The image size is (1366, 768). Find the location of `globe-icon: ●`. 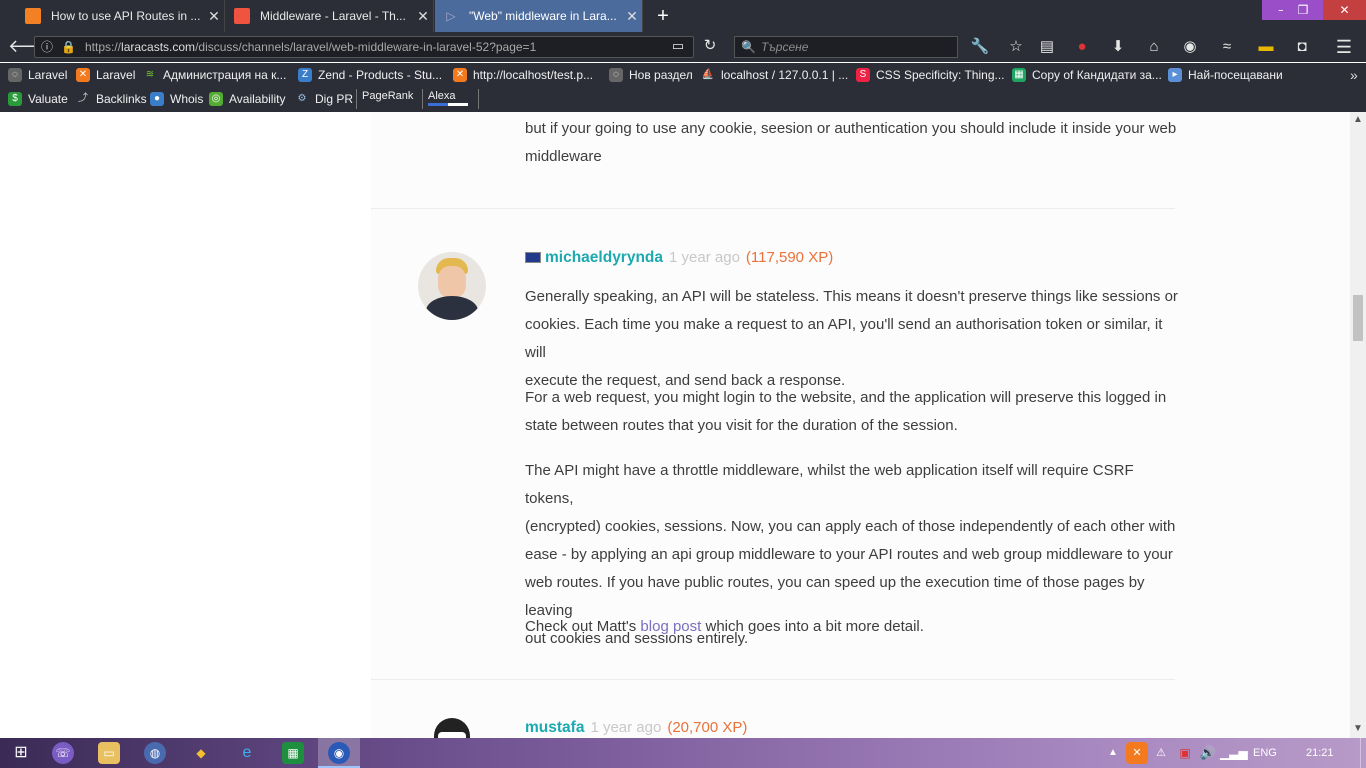

globe-icon: ● is located at coordinates (157, 99).